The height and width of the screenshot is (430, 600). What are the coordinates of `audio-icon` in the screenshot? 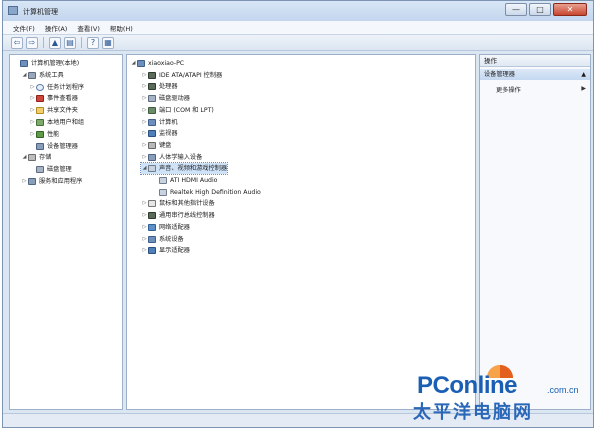 It's located at (152, 169).